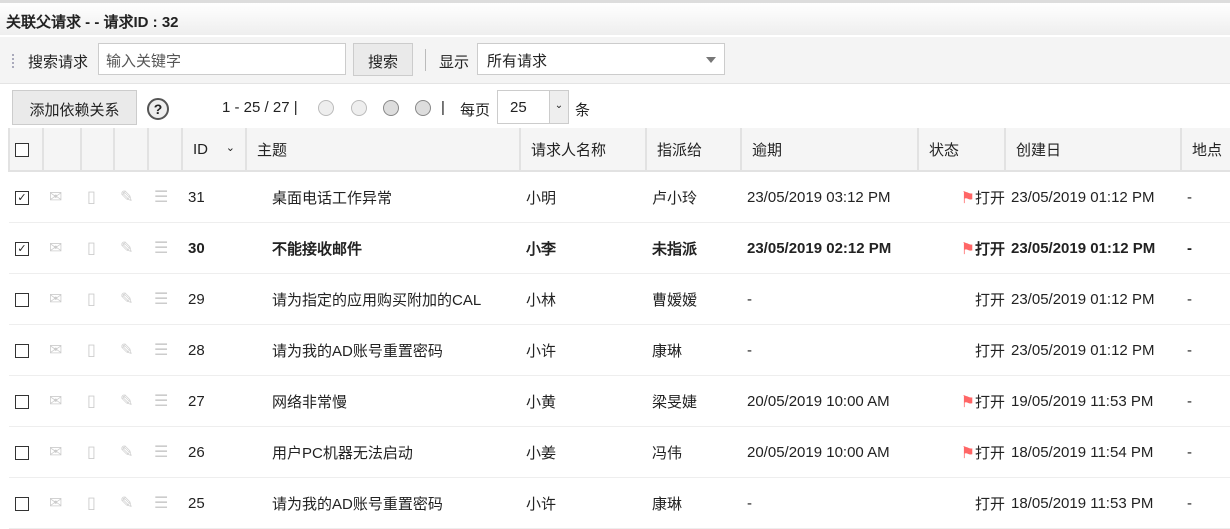 The image size is (1230, 529). What do you see at coordinates (214, 503) in the screenshot?
I see `row-id: 25` at bounding box center [214, 503].